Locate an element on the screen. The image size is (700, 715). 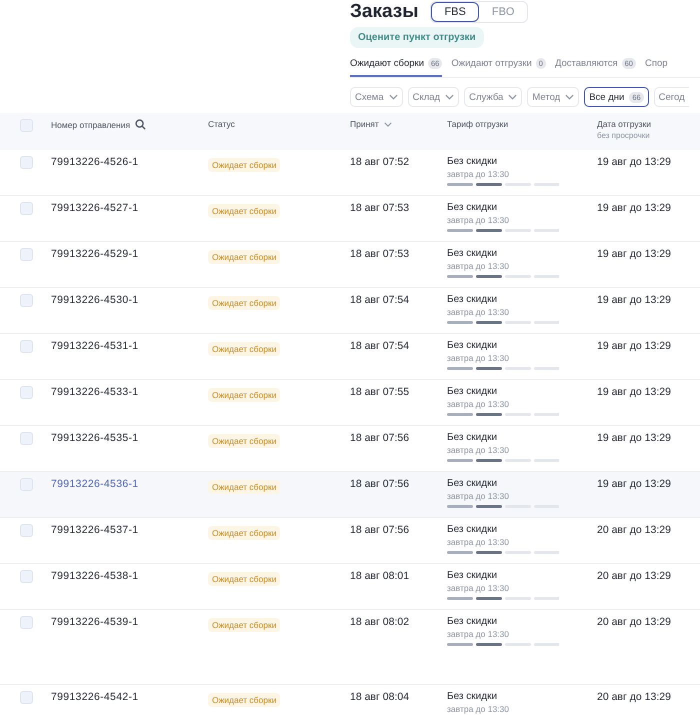
table-row: 79913226-4526-1 Ожидает сборки 18 авг 07:52 Без скидки завтра до 13:30 19 авг до 13:29 is located at coordinates (350, 173).